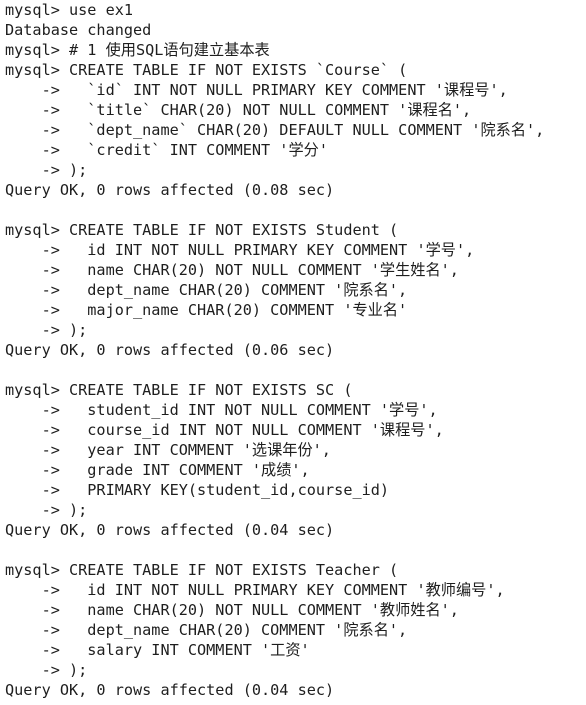 Image resolution: width=586 pixels, height=705 pixels. I want to click on terminal-line: mysql> use ex1, so click(69, 10).